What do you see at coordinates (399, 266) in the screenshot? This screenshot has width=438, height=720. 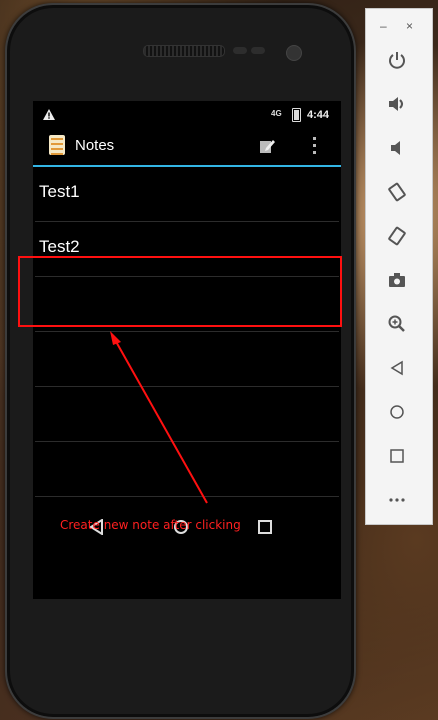 I see `emulator-toolbar: – ×` at bounding box center [399, 266].